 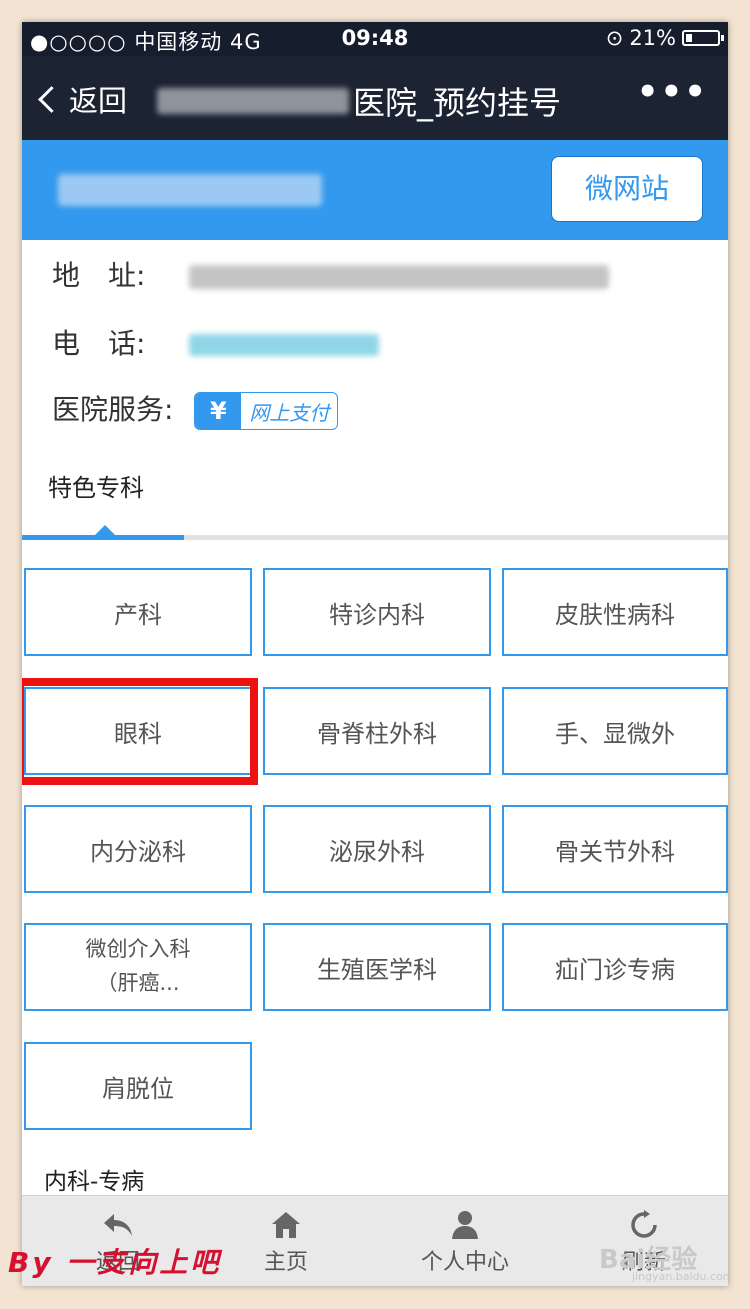 What do you see at coordinates (105, 530) in the screenshot?
I see `tab-caret-icon` at bounding box center [105, 530].